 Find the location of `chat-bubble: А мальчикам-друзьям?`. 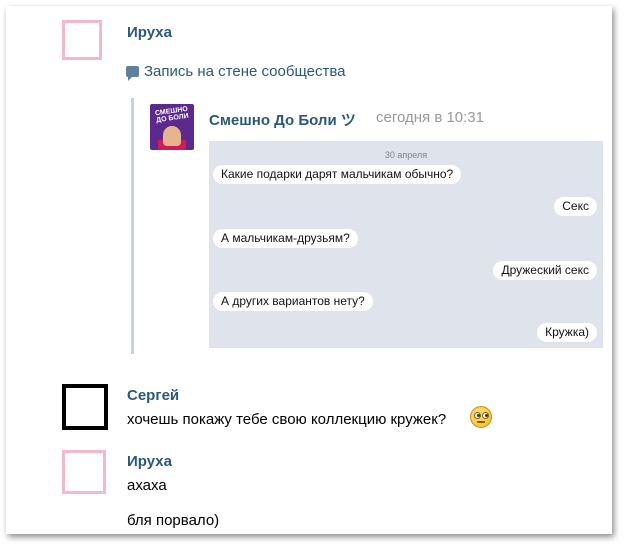

chat-bubble: А мальчикам-друзьям? is located at coordinates (285, 238).